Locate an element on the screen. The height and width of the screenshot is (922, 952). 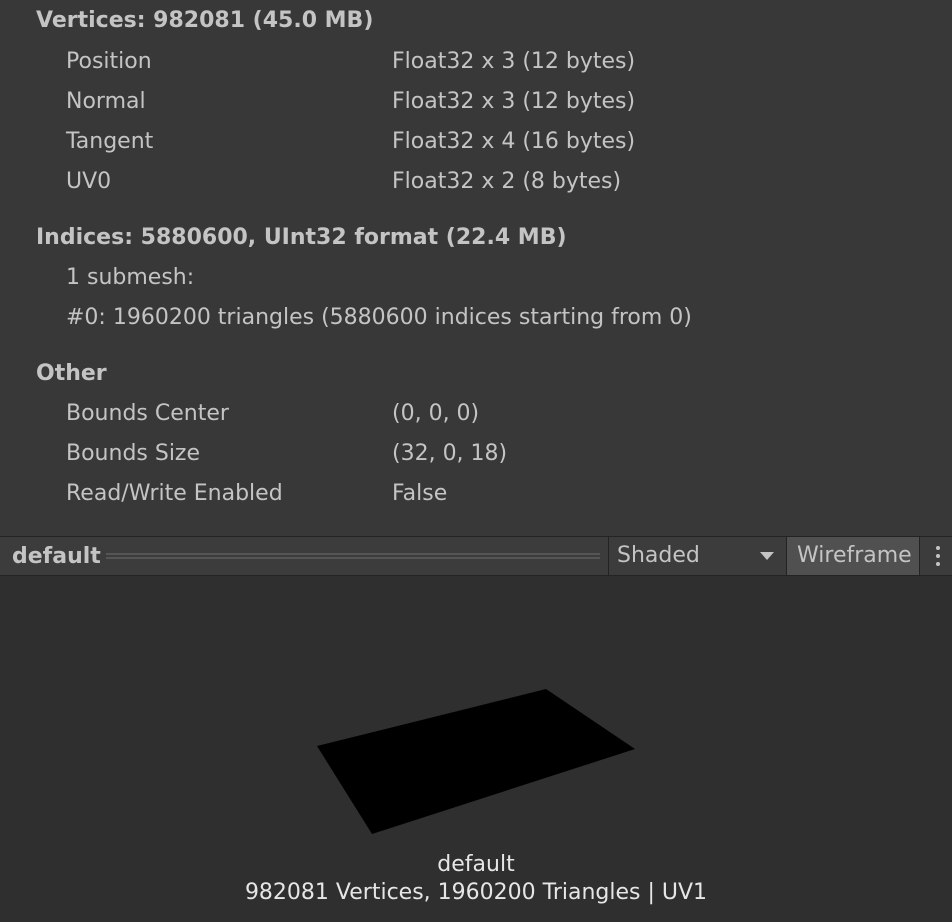
property-name: Read/Write Enabled is located at coordinates (174, 493).